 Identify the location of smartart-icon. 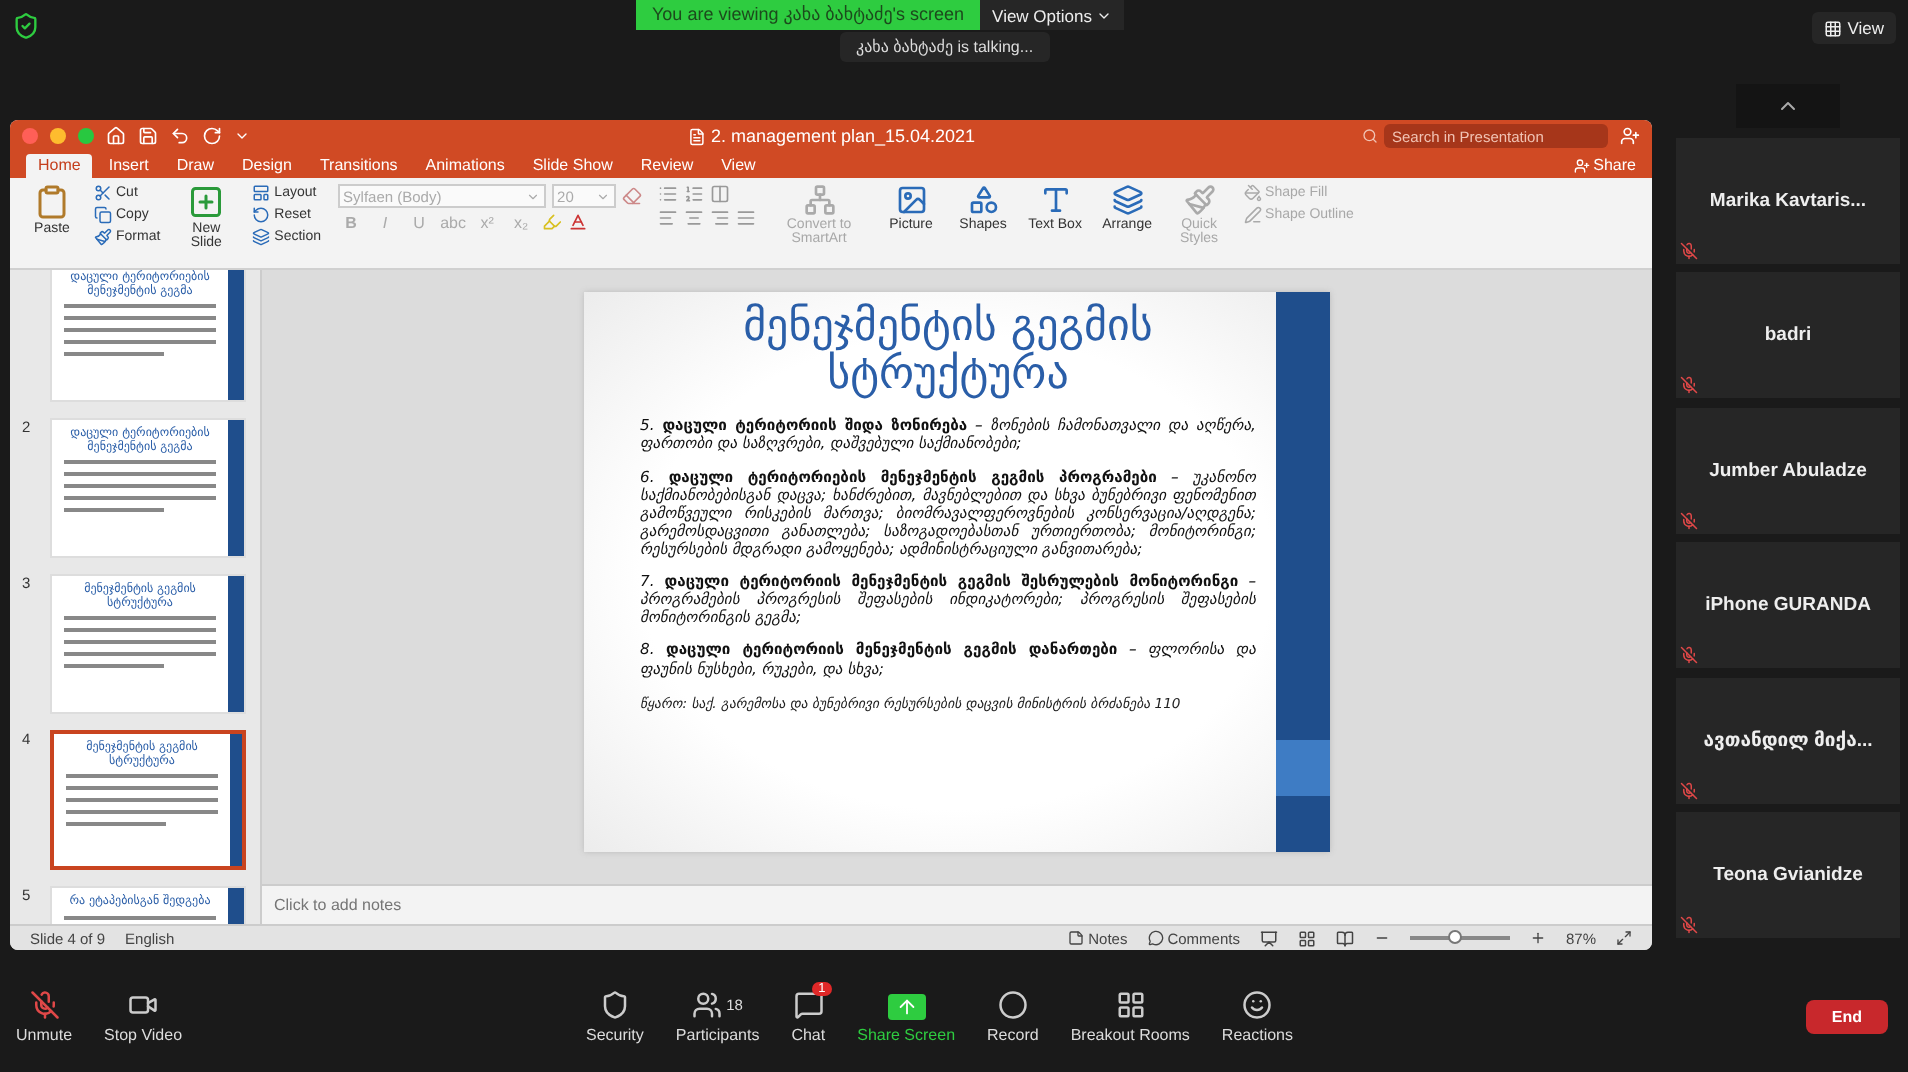
(819, 200).